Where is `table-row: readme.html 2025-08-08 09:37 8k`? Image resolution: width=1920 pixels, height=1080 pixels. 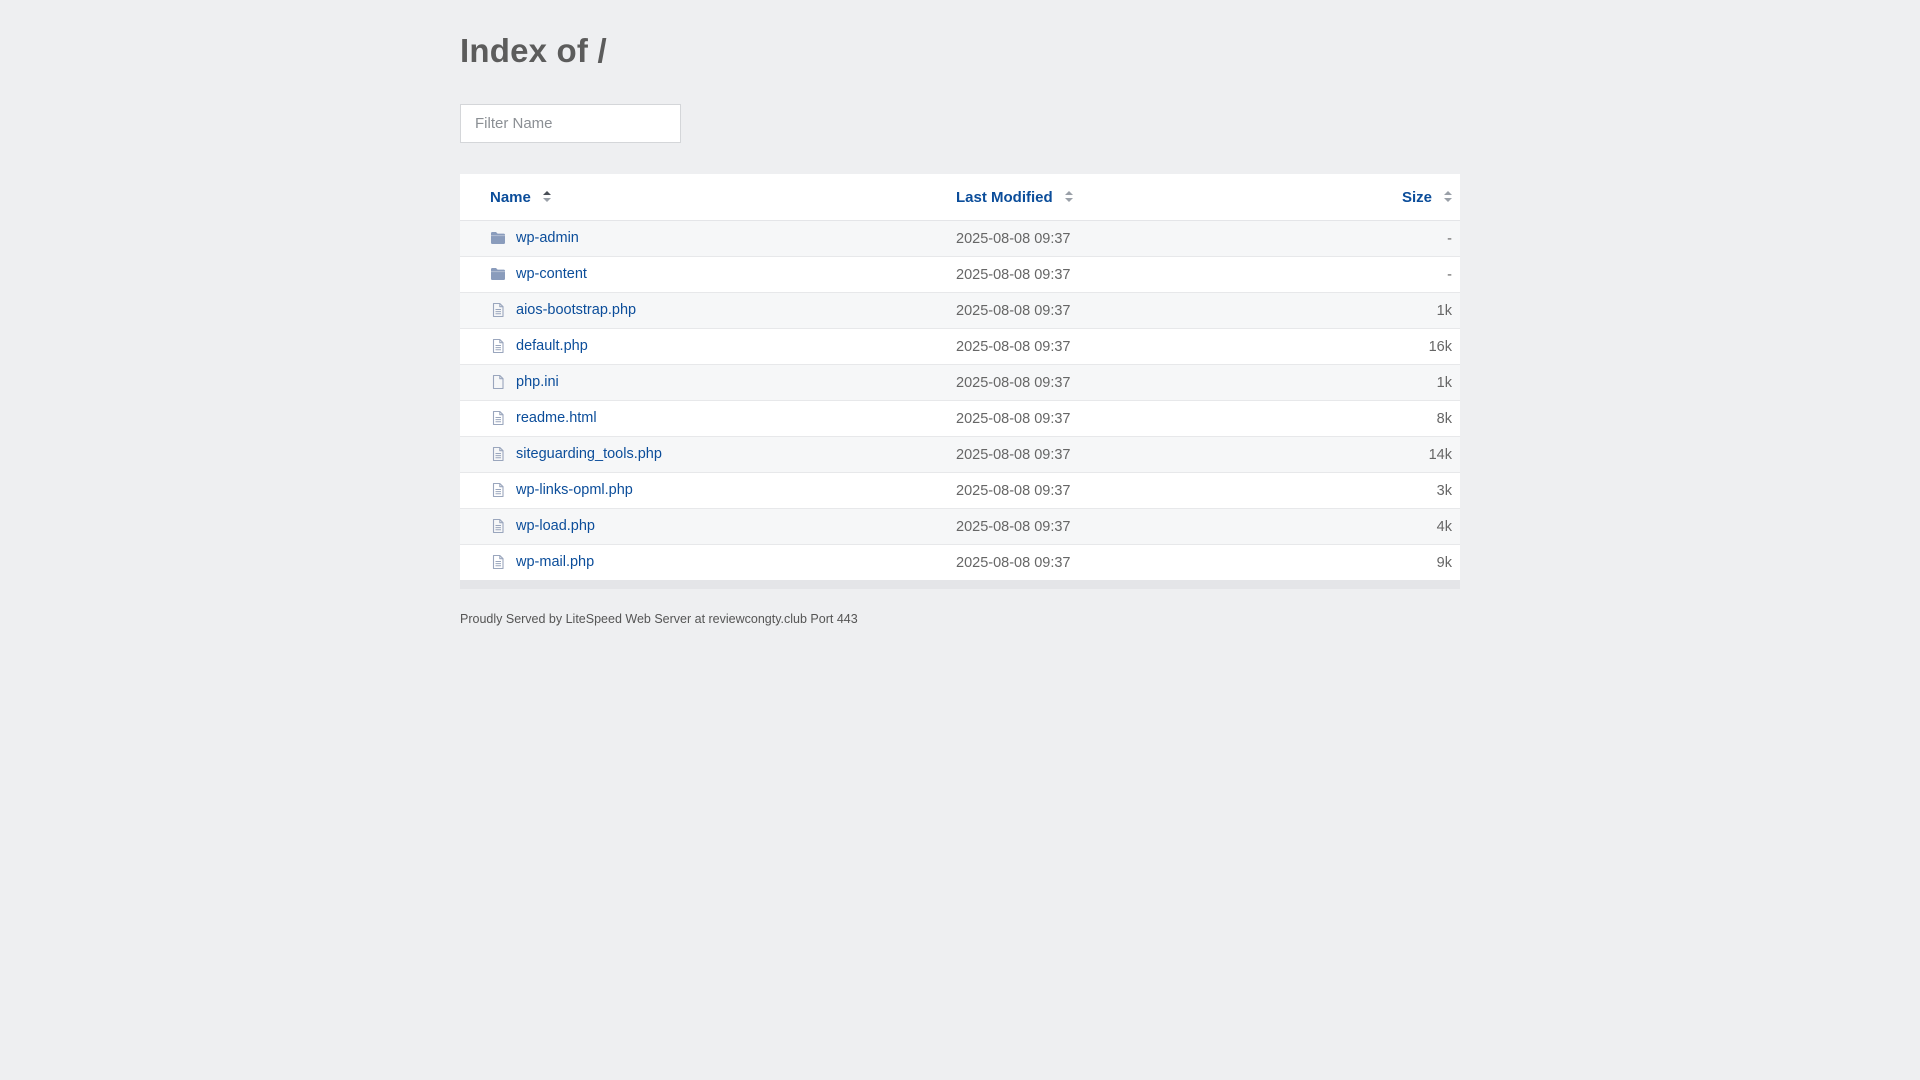
table-row: readme.html 2025-08-08 09:37 8k is located at coordinates (960, 418).